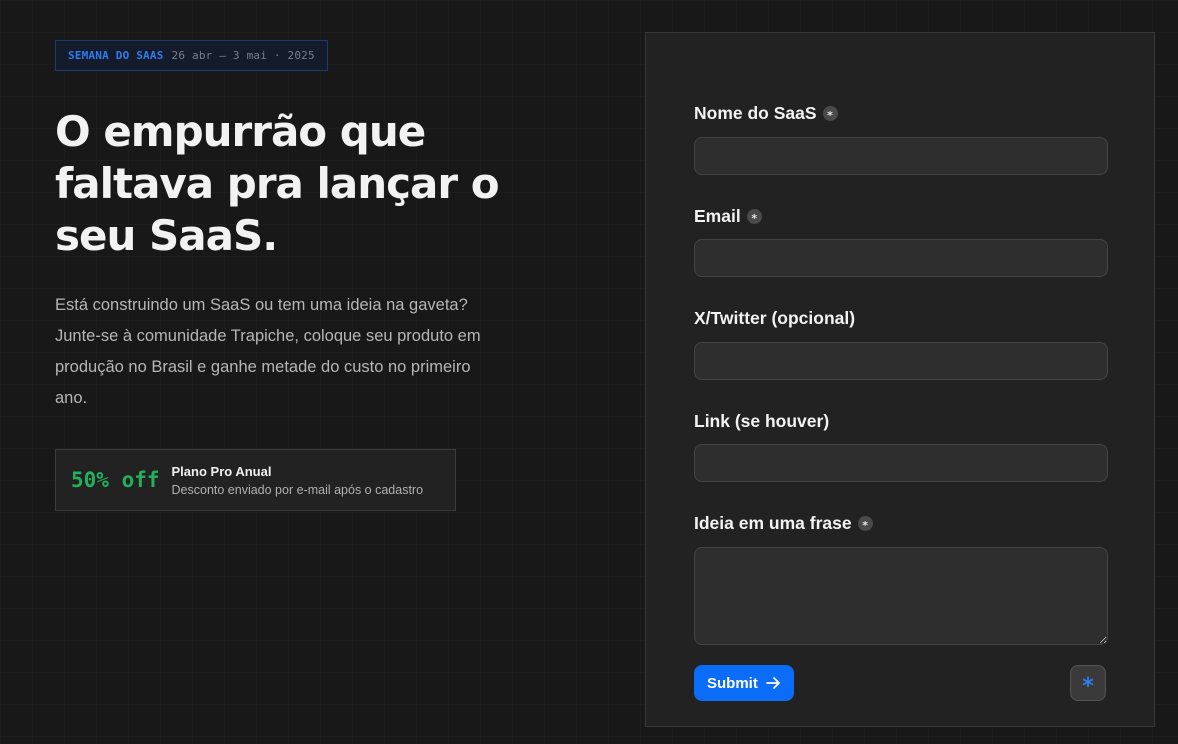 This screenshot has width=1178, height=744. Describe the element at coordinates (732, 683) in the screenshot. I see `submit-label: Submit` at that location.